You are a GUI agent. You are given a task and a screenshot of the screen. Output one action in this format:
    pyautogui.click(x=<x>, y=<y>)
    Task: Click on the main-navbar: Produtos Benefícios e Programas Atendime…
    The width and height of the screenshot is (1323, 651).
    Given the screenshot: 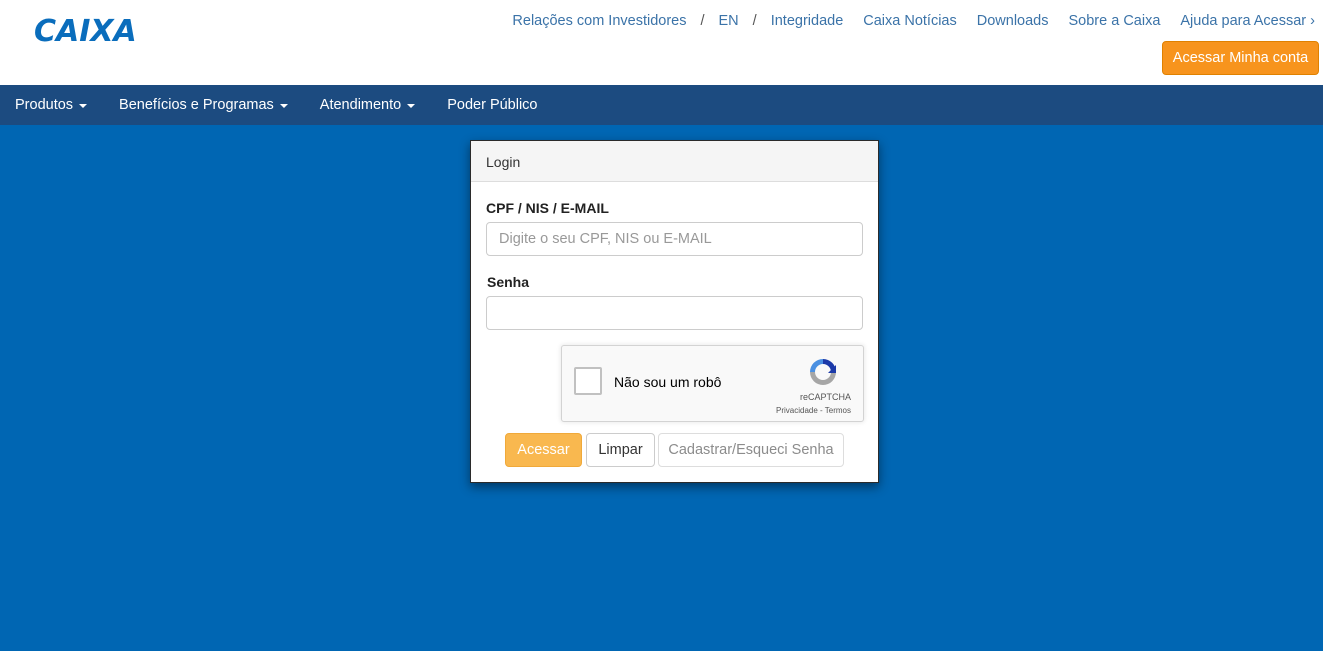 What is the action you would take?
    pyautogui.click(x=661, y=105)
    